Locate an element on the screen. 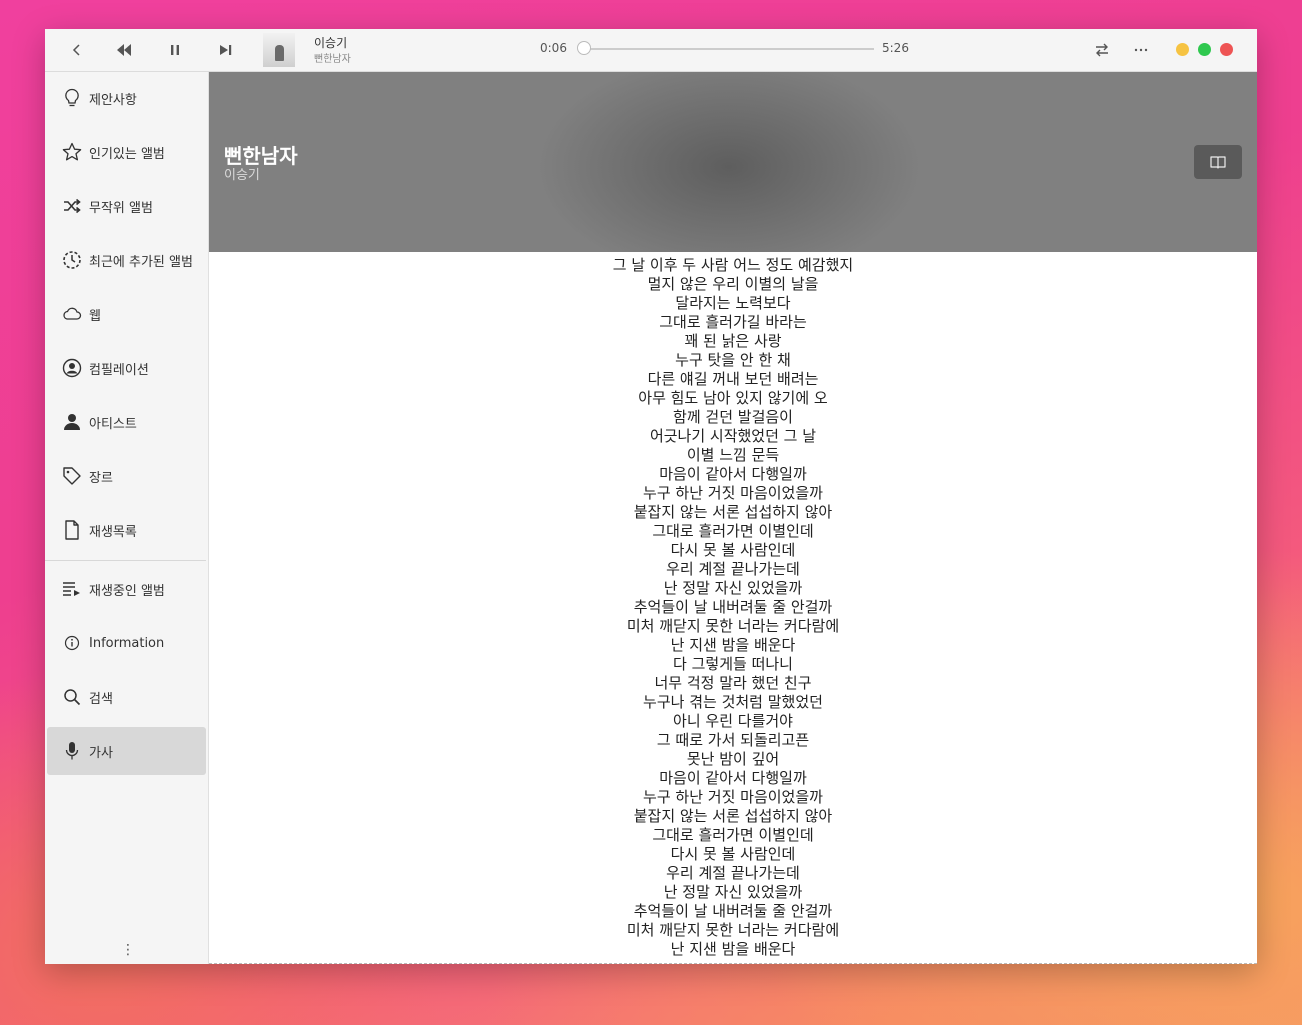 This screenshot has width=1302, height=1025. lyric-line: 그 날 이후 두 사람 어느 정도 예감했지 is located at coordinates (733, 265).